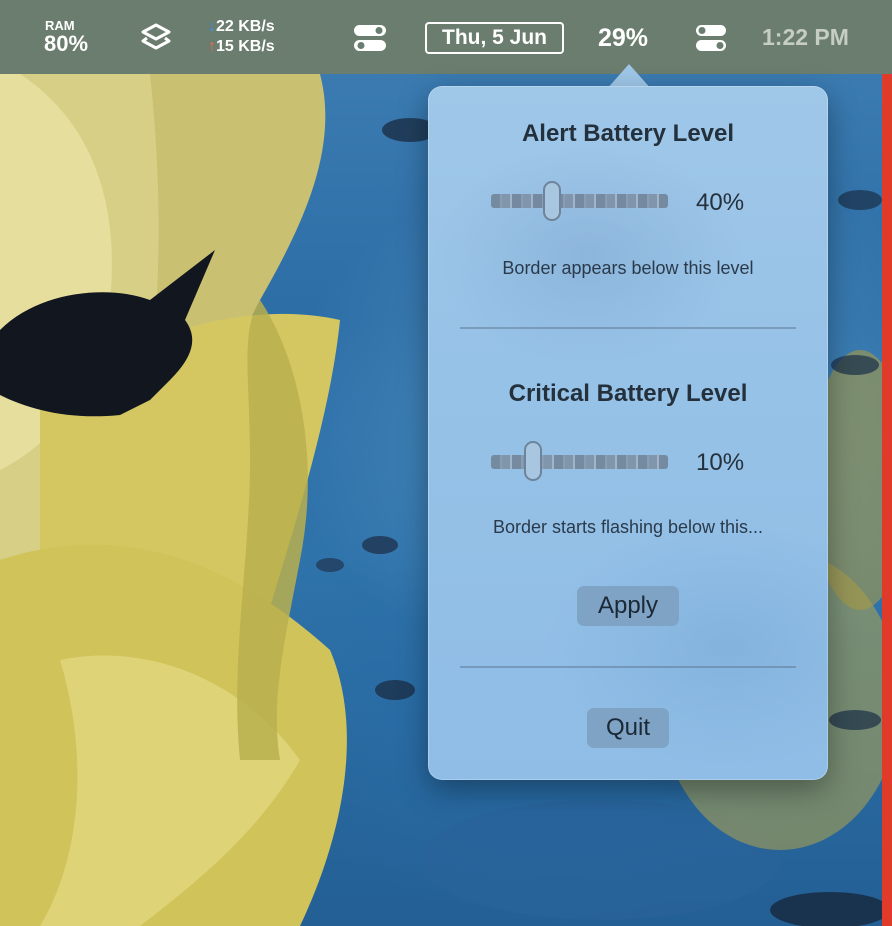 Image resolution: width=892 pixels, height=926 pixels. Describe the element at coordinates (628, 393) in the screenshot. I see `critical-battery-level-title: Critical Battery Level` at that location.